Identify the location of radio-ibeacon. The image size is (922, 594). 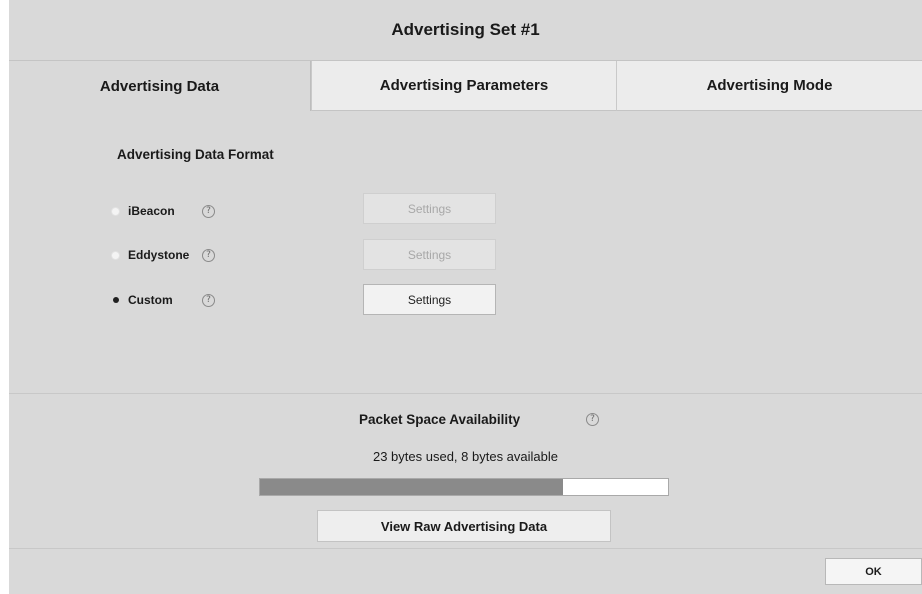
(115, 211).